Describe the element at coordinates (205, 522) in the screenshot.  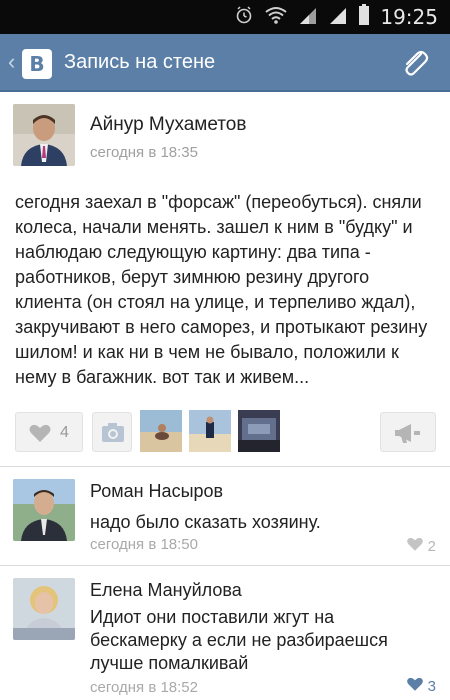
I see `comment-text: надо было сказать хозяину.` at that location.